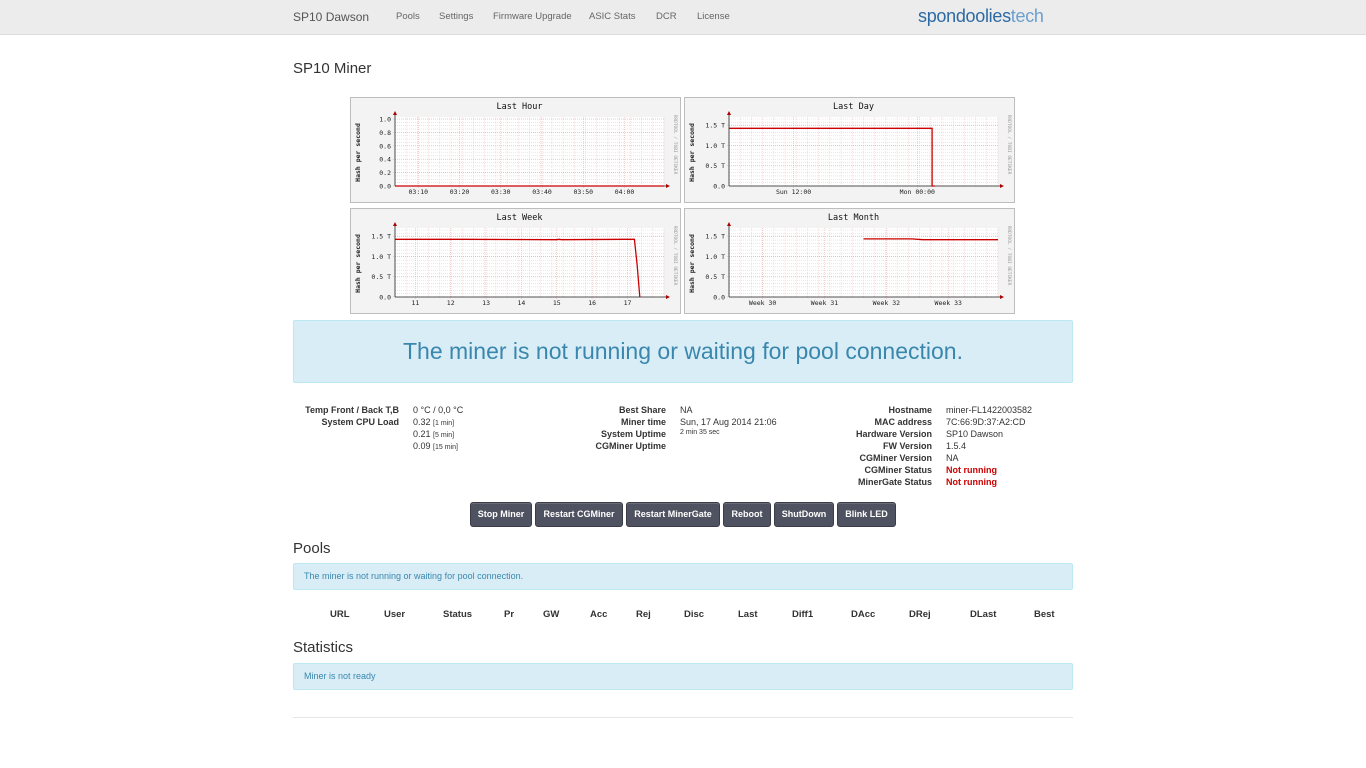  I want to click on y-tick-label: 0.4, so click(385, 160).